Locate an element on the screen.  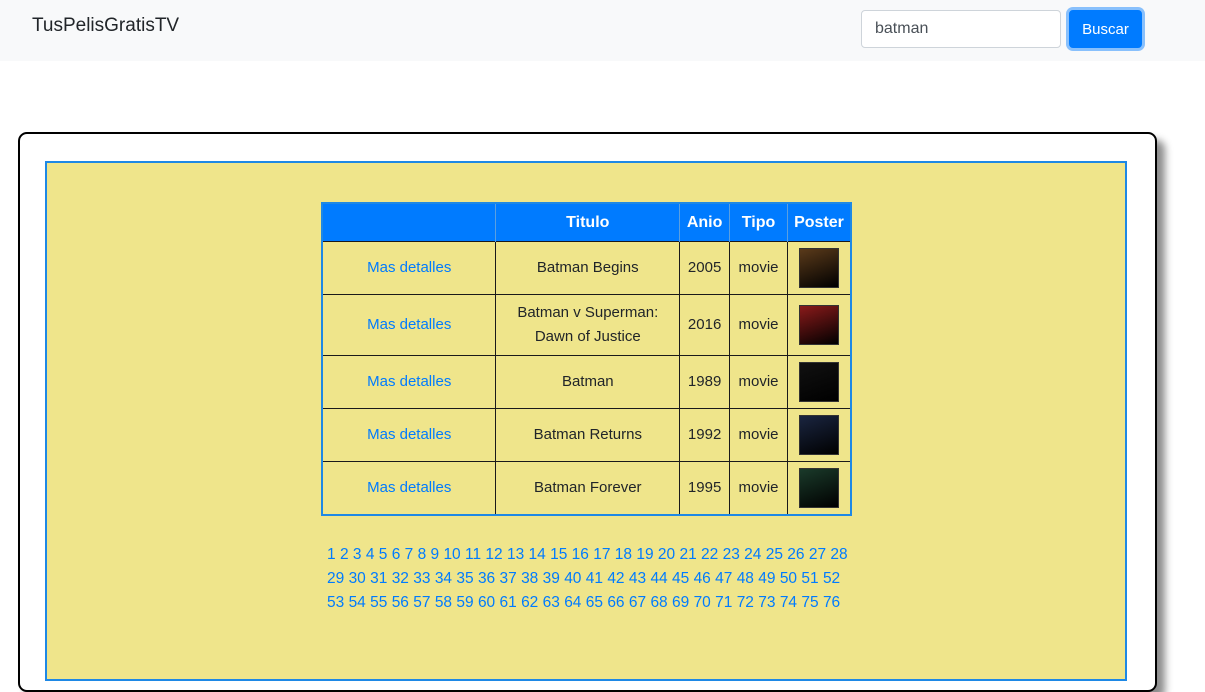
page-link: 40 is located at coordinates (572, 578).